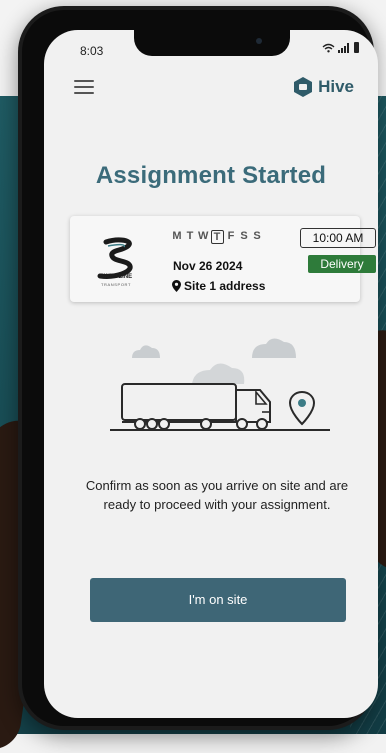  What do you see at coordinates (257, 236) in the screenshot?
I see `day-s2: S` at bounding box center [257, 236].